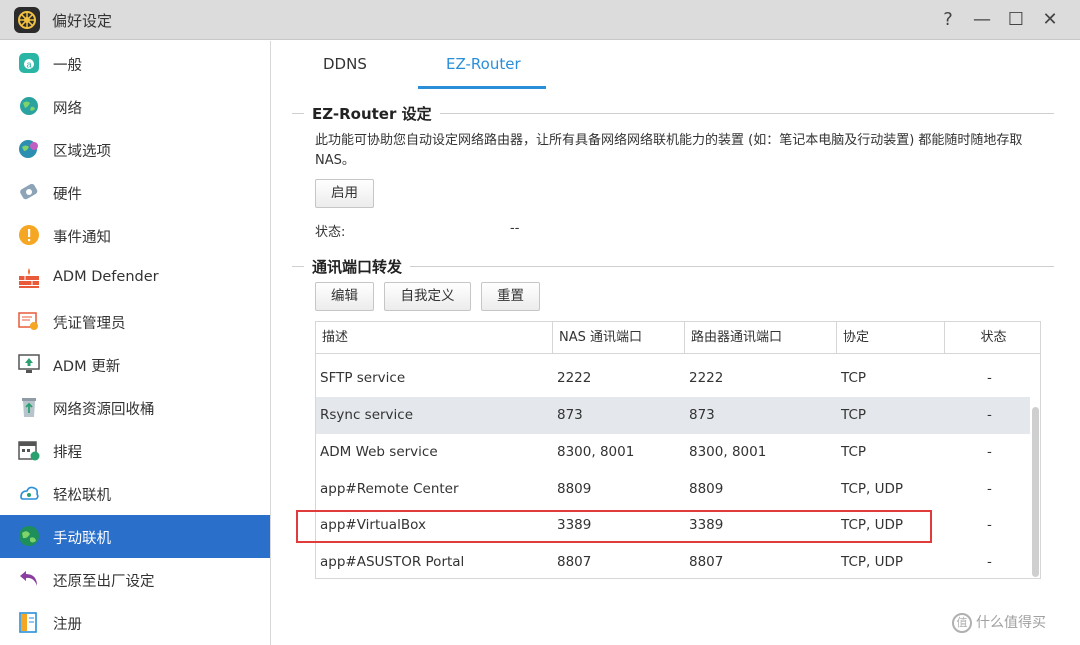 This screenshot has width=1080, height=645. Describe the element at coordinates (135, 321) in the screenshot. I see `sidebar-item-certificate: 凭证管理员` at that location.